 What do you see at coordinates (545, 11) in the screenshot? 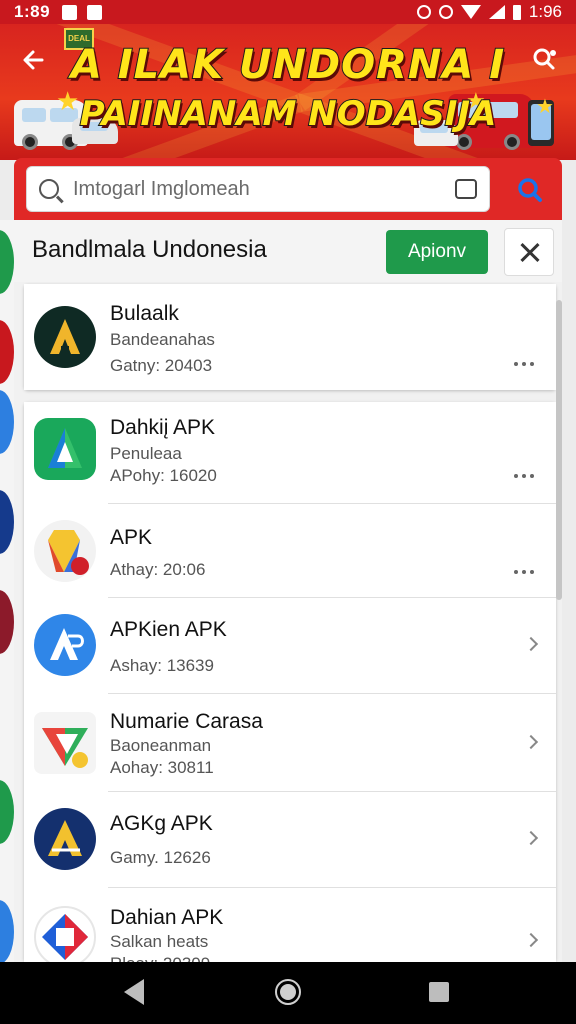
I see `status-clock: 1:96` at bounding box center [545, 11].